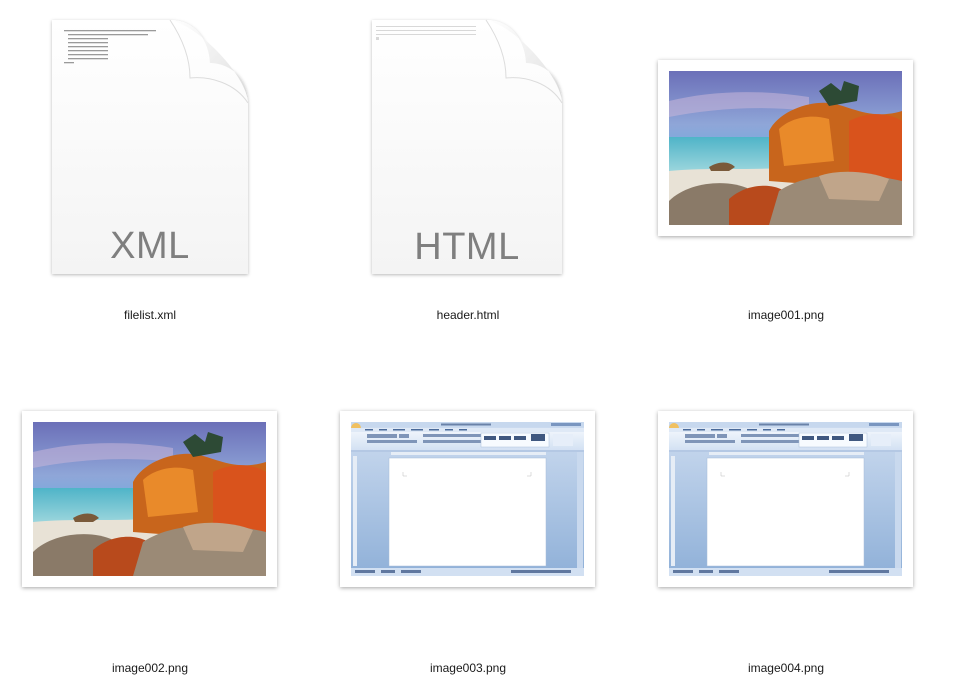 This screenshot has width=960, height=683. Describe the element at coordinates (786, 315) in the screenshot. I see `file-name: image001.png` at that location.